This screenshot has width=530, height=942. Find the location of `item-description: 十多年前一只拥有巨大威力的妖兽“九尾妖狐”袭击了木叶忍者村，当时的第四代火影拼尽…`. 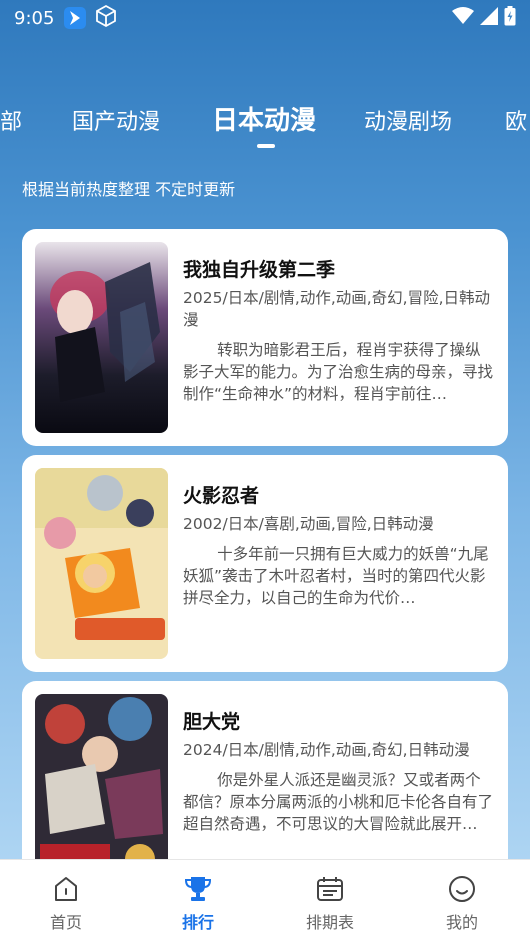

item-description: 十多年前一只拥有巨大威力的妖兽“九尾妖狐”袭击了木叶忍者村，当时的第四代火影拼尽… is located at coordinates (336, 576).